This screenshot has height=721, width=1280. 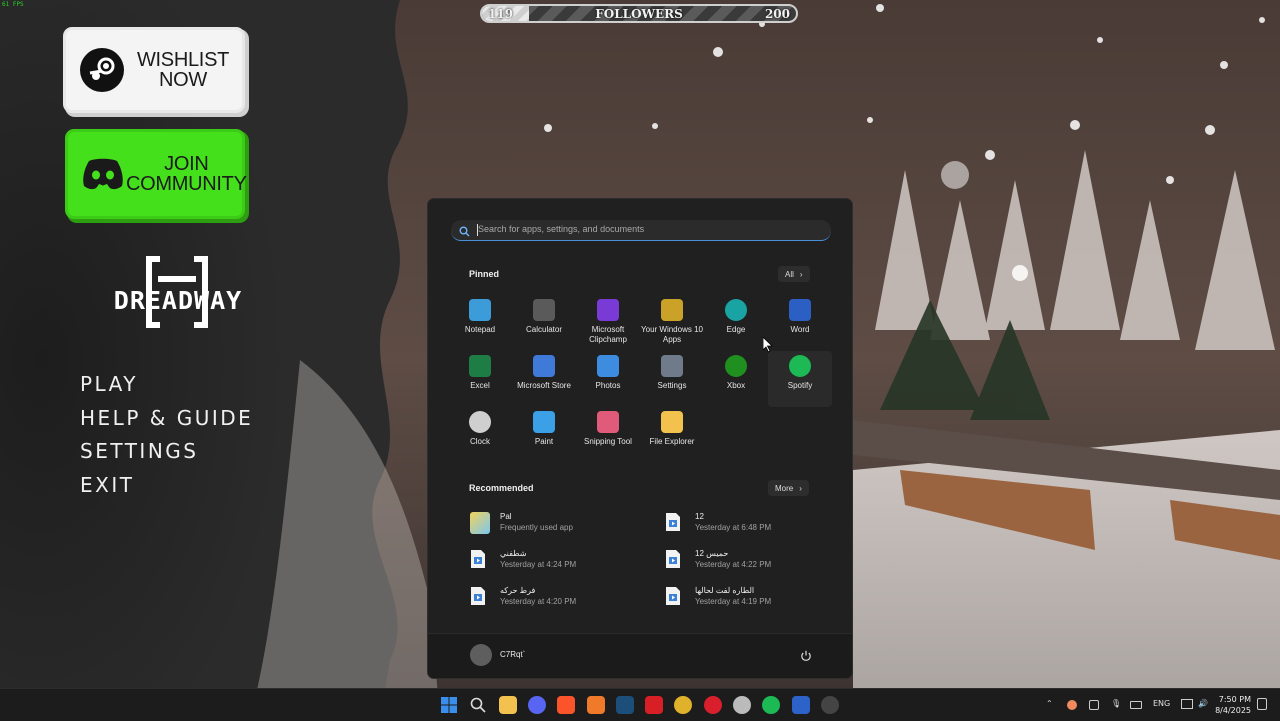 I want to click on volume-icon: 🔊, so click(x=1203, y=703).